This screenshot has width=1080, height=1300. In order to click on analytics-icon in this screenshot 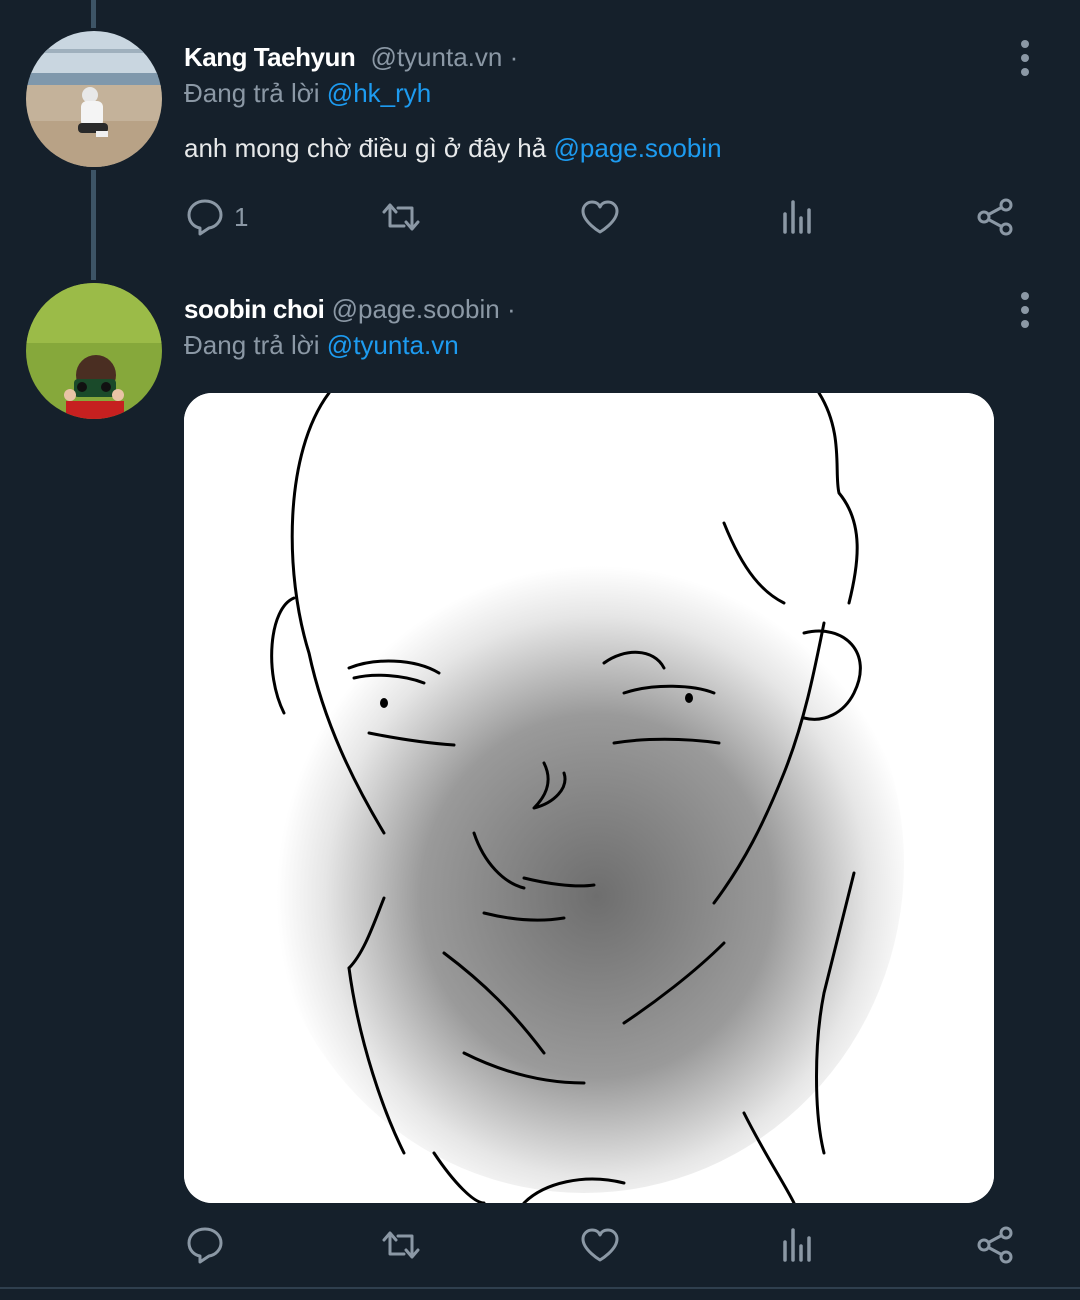, I will do `click(797, 1245)`.